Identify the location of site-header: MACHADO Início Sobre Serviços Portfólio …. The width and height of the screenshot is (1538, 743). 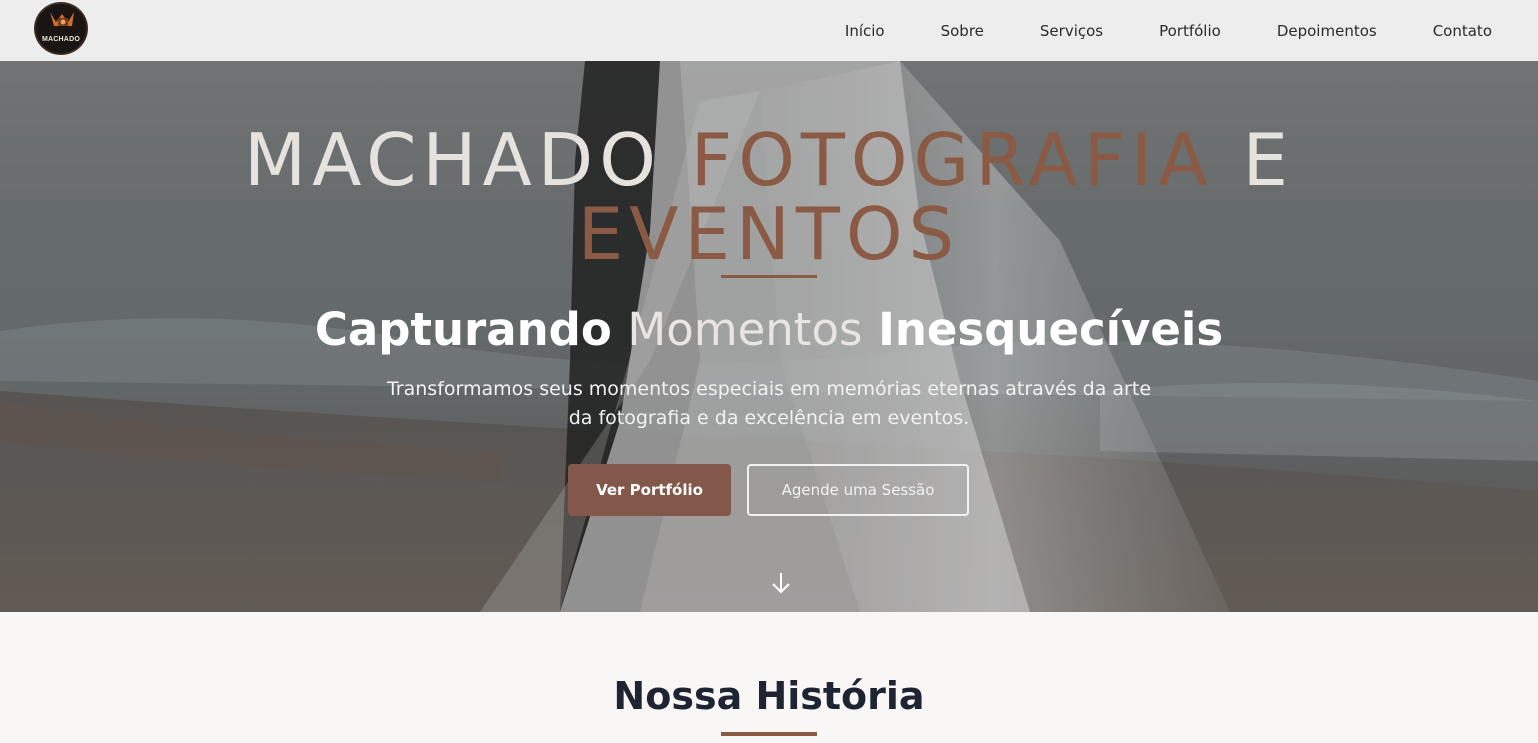
(769, 30).